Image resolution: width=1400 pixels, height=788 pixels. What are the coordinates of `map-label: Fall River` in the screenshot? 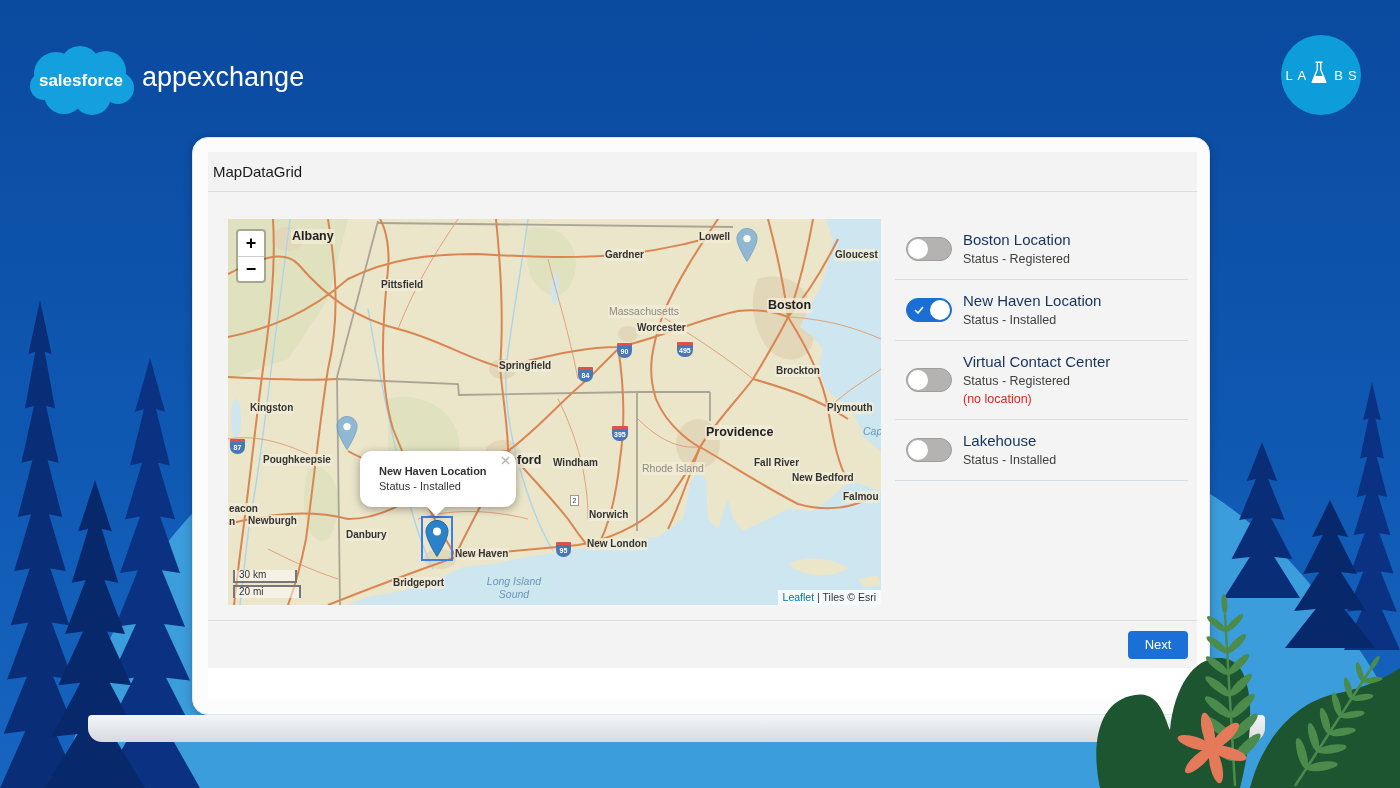 It's located at (777, 463).